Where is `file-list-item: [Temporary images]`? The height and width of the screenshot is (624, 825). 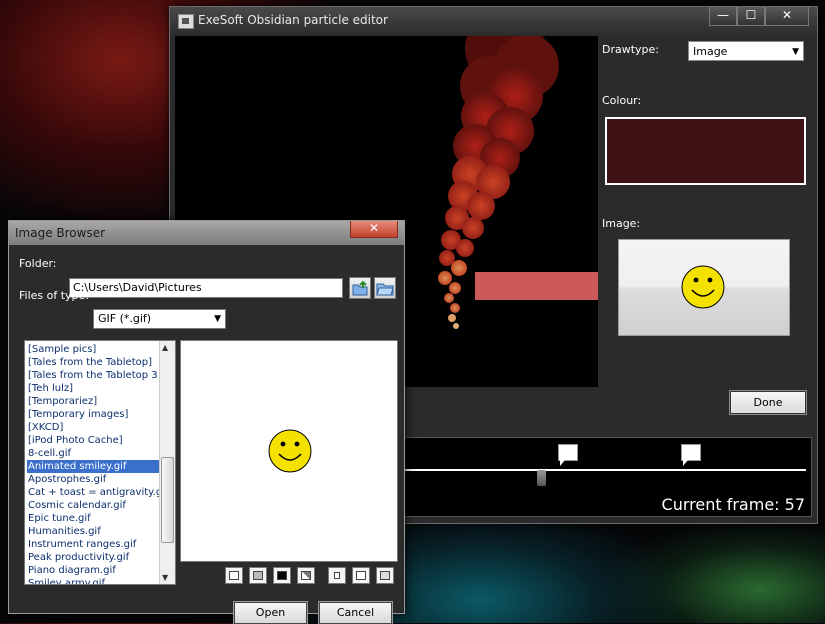
file-list-item: [Temporary images] is located at coordinates (93, 414).